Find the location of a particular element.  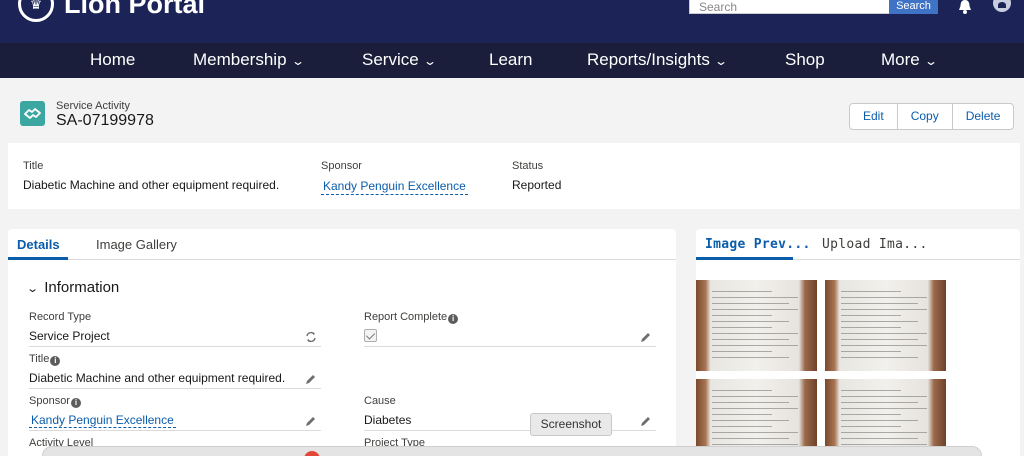

nav-item-label: Service is located at coordinates (390, 59).